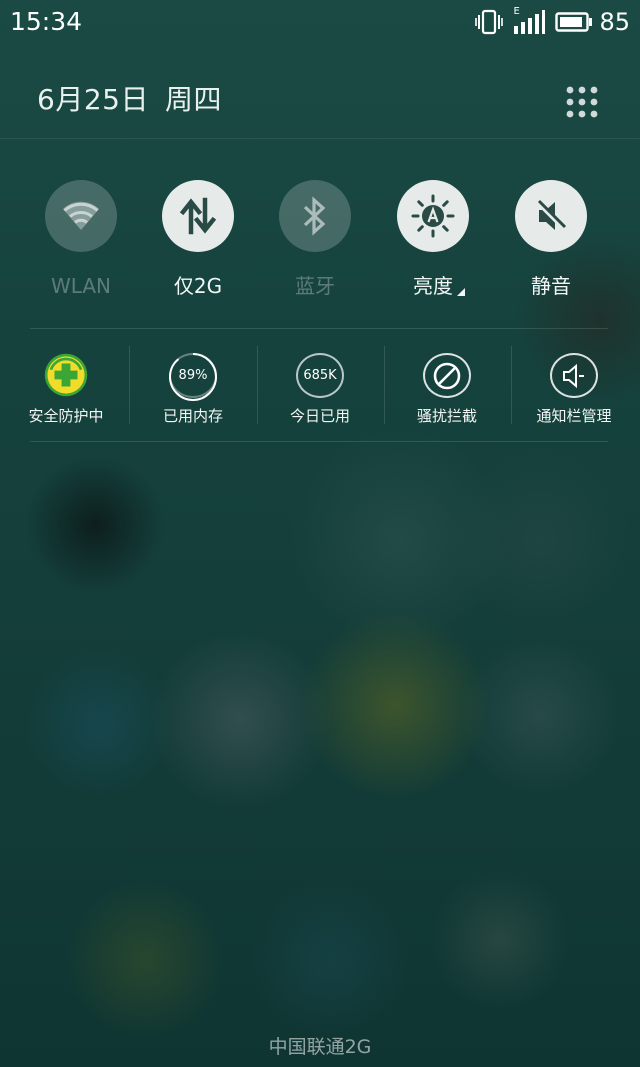 The height and width of the screenshot is (1067, 640). I want to click on toggle-bluetooth: 蓝牙, so click(315, 242).